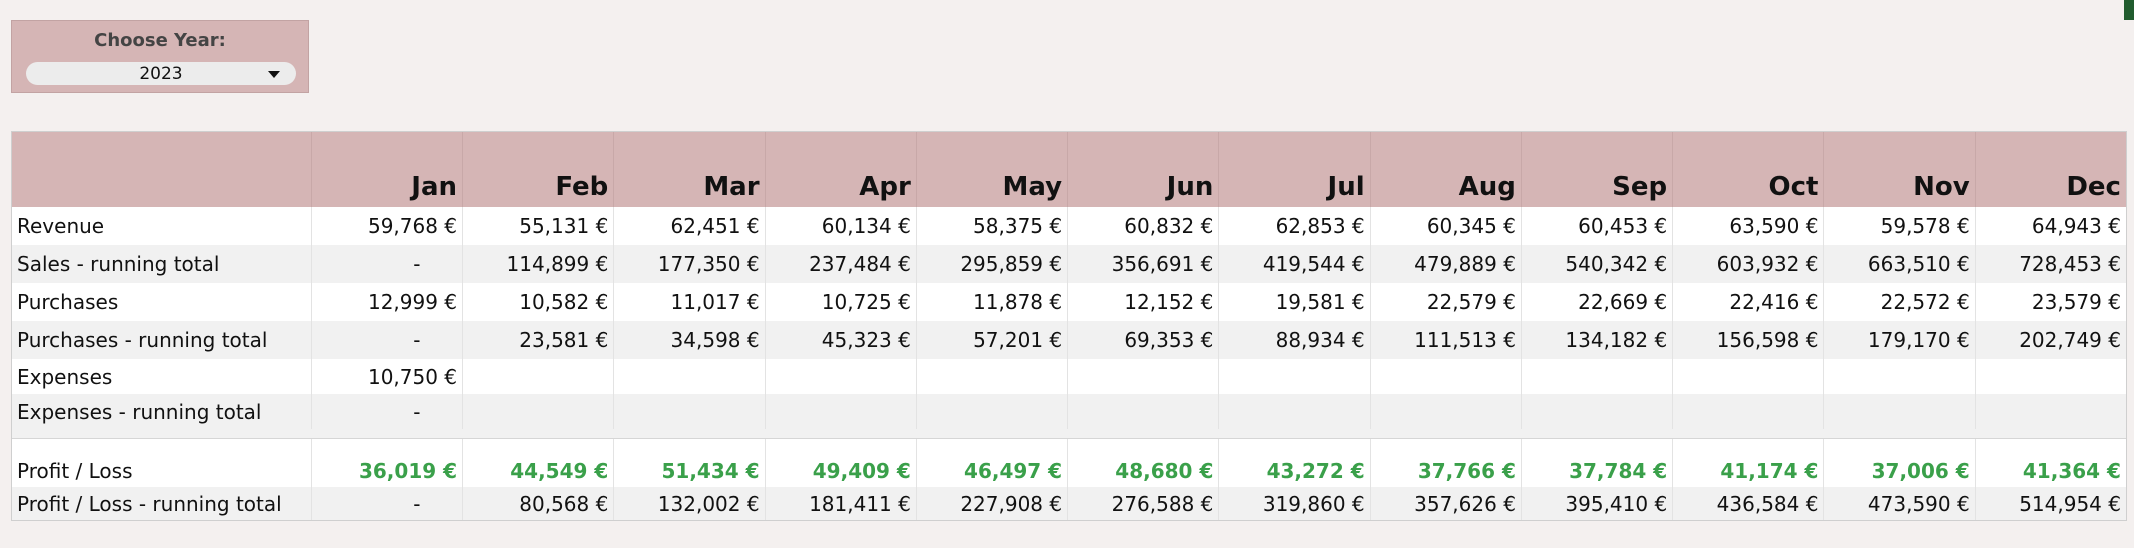 This screenshot has height=548, width=2134. Describe the element at coordinates (537, 340) in the screenshot. I see `table-cell: 23,581 €` at that location.